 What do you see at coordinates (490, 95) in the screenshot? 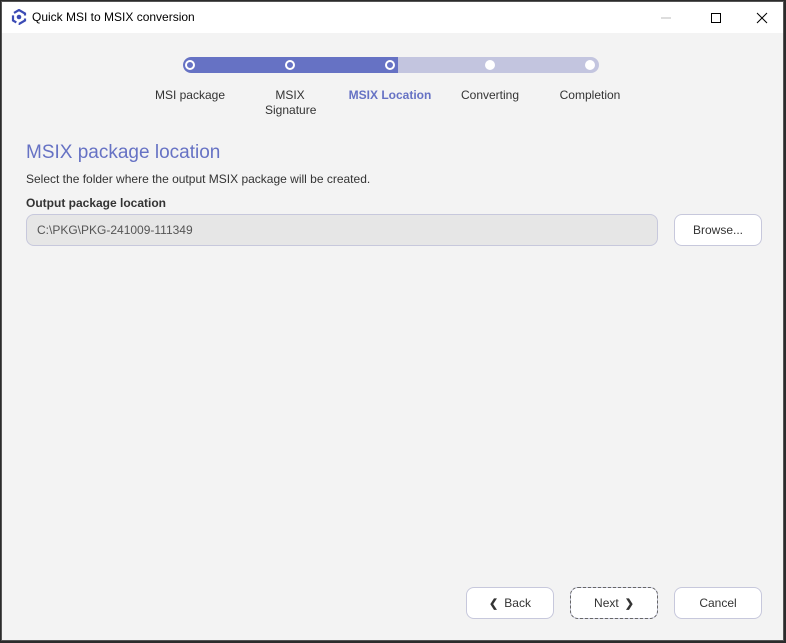
I see `step-label-4: Converting` at bounding box center [490, 95].